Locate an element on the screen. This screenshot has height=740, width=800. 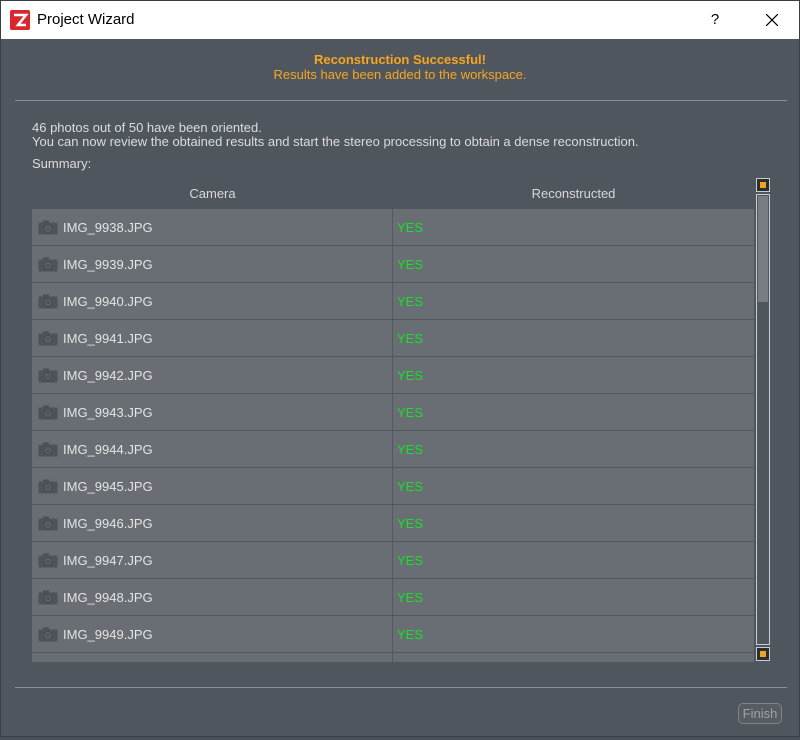
camera-cell: IMG_9943.JPG is located at coordinates (212, 412).